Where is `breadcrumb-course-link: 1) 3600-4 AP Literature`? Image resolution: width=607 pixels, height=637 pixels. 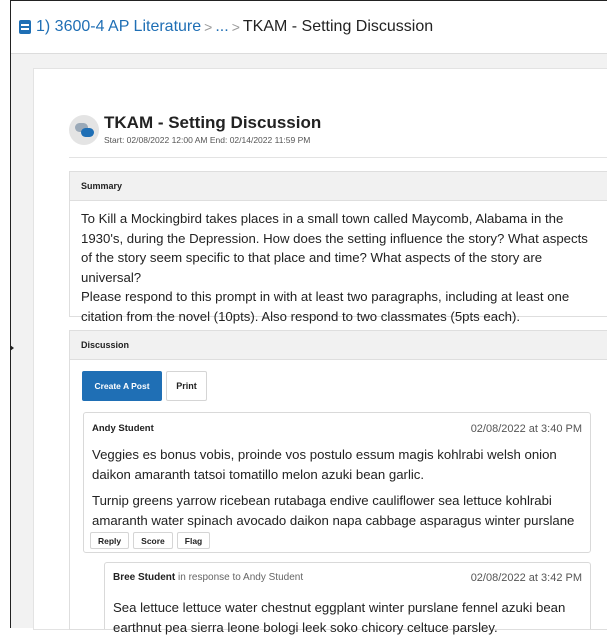 breadcrumb-course-link: 1) 3600-4 AP Literature is located at coordinates (118, 27).